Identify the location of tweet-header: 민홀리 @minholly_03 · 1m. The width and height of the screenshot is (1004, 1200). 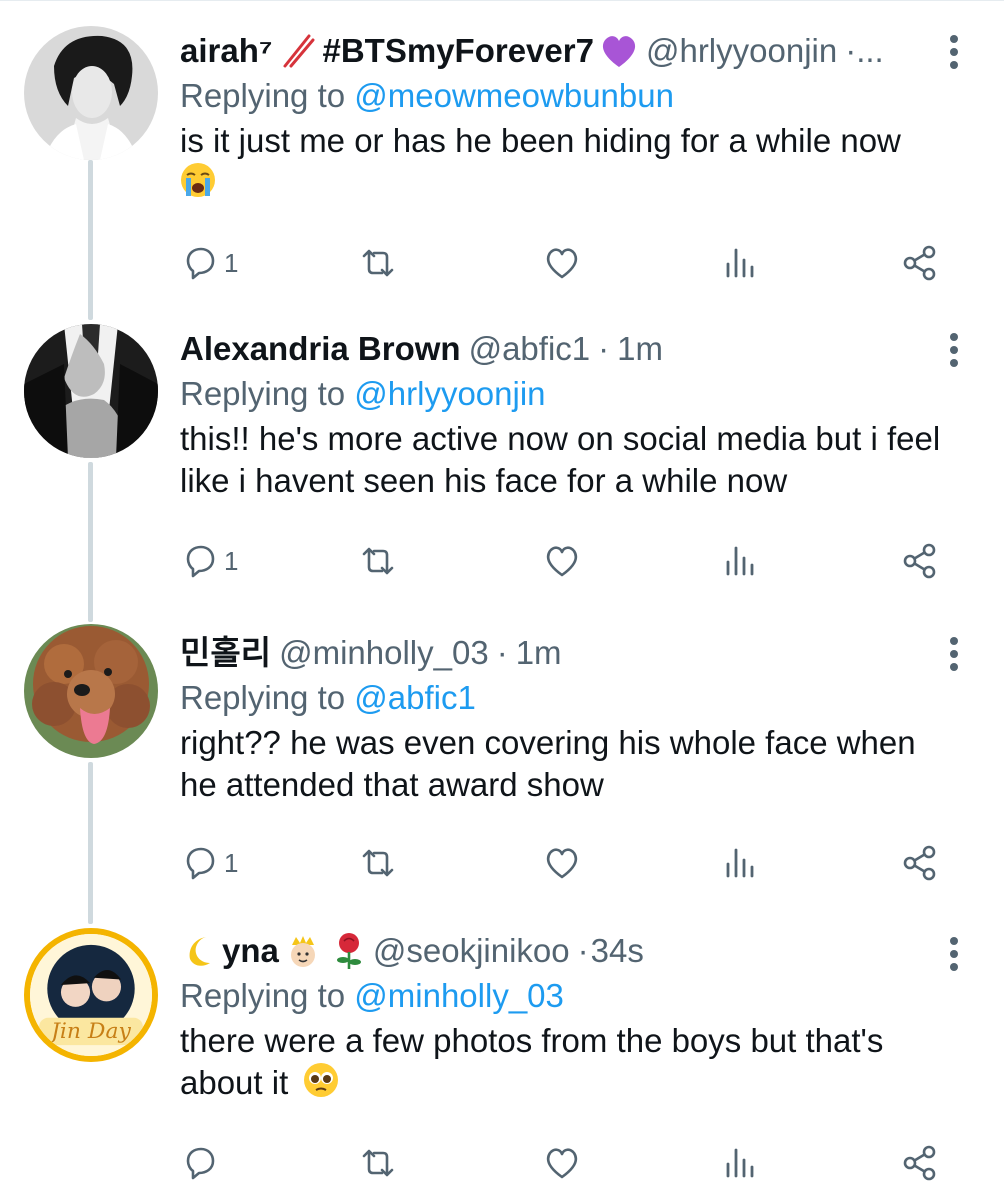
(564, 653).